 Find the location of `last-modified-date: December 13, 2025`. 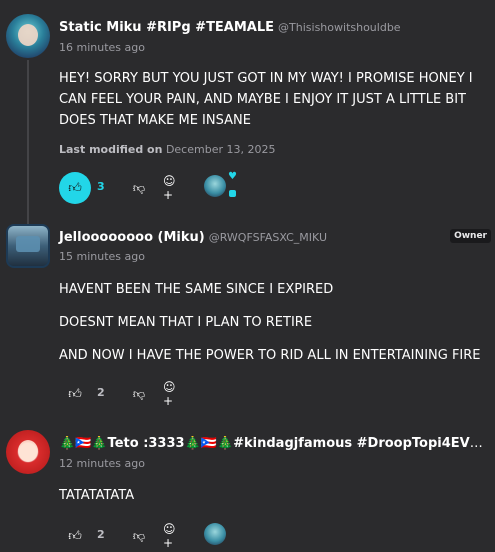

last-modified-date: December 13, 2025 is located at coordinates (220, 149).